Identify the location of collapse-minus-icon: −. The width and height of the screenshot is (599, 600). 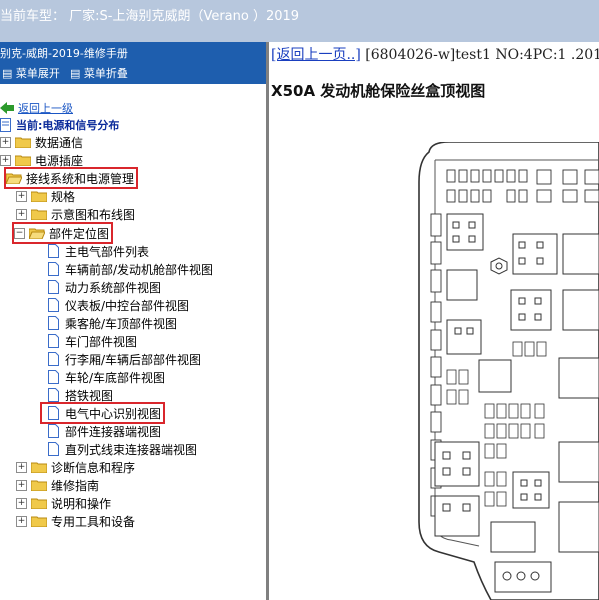
(19, 233).